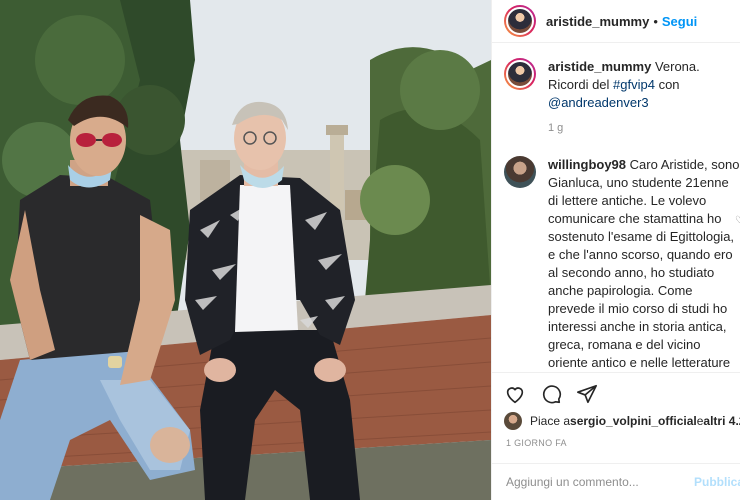 Image resolution: width=740 pixels, height=500 pixels. What do you see at coordinates (634, 84) in the screenshot?
I see `hashtag-link: #gfvip4` at bounding box center [634, 84].